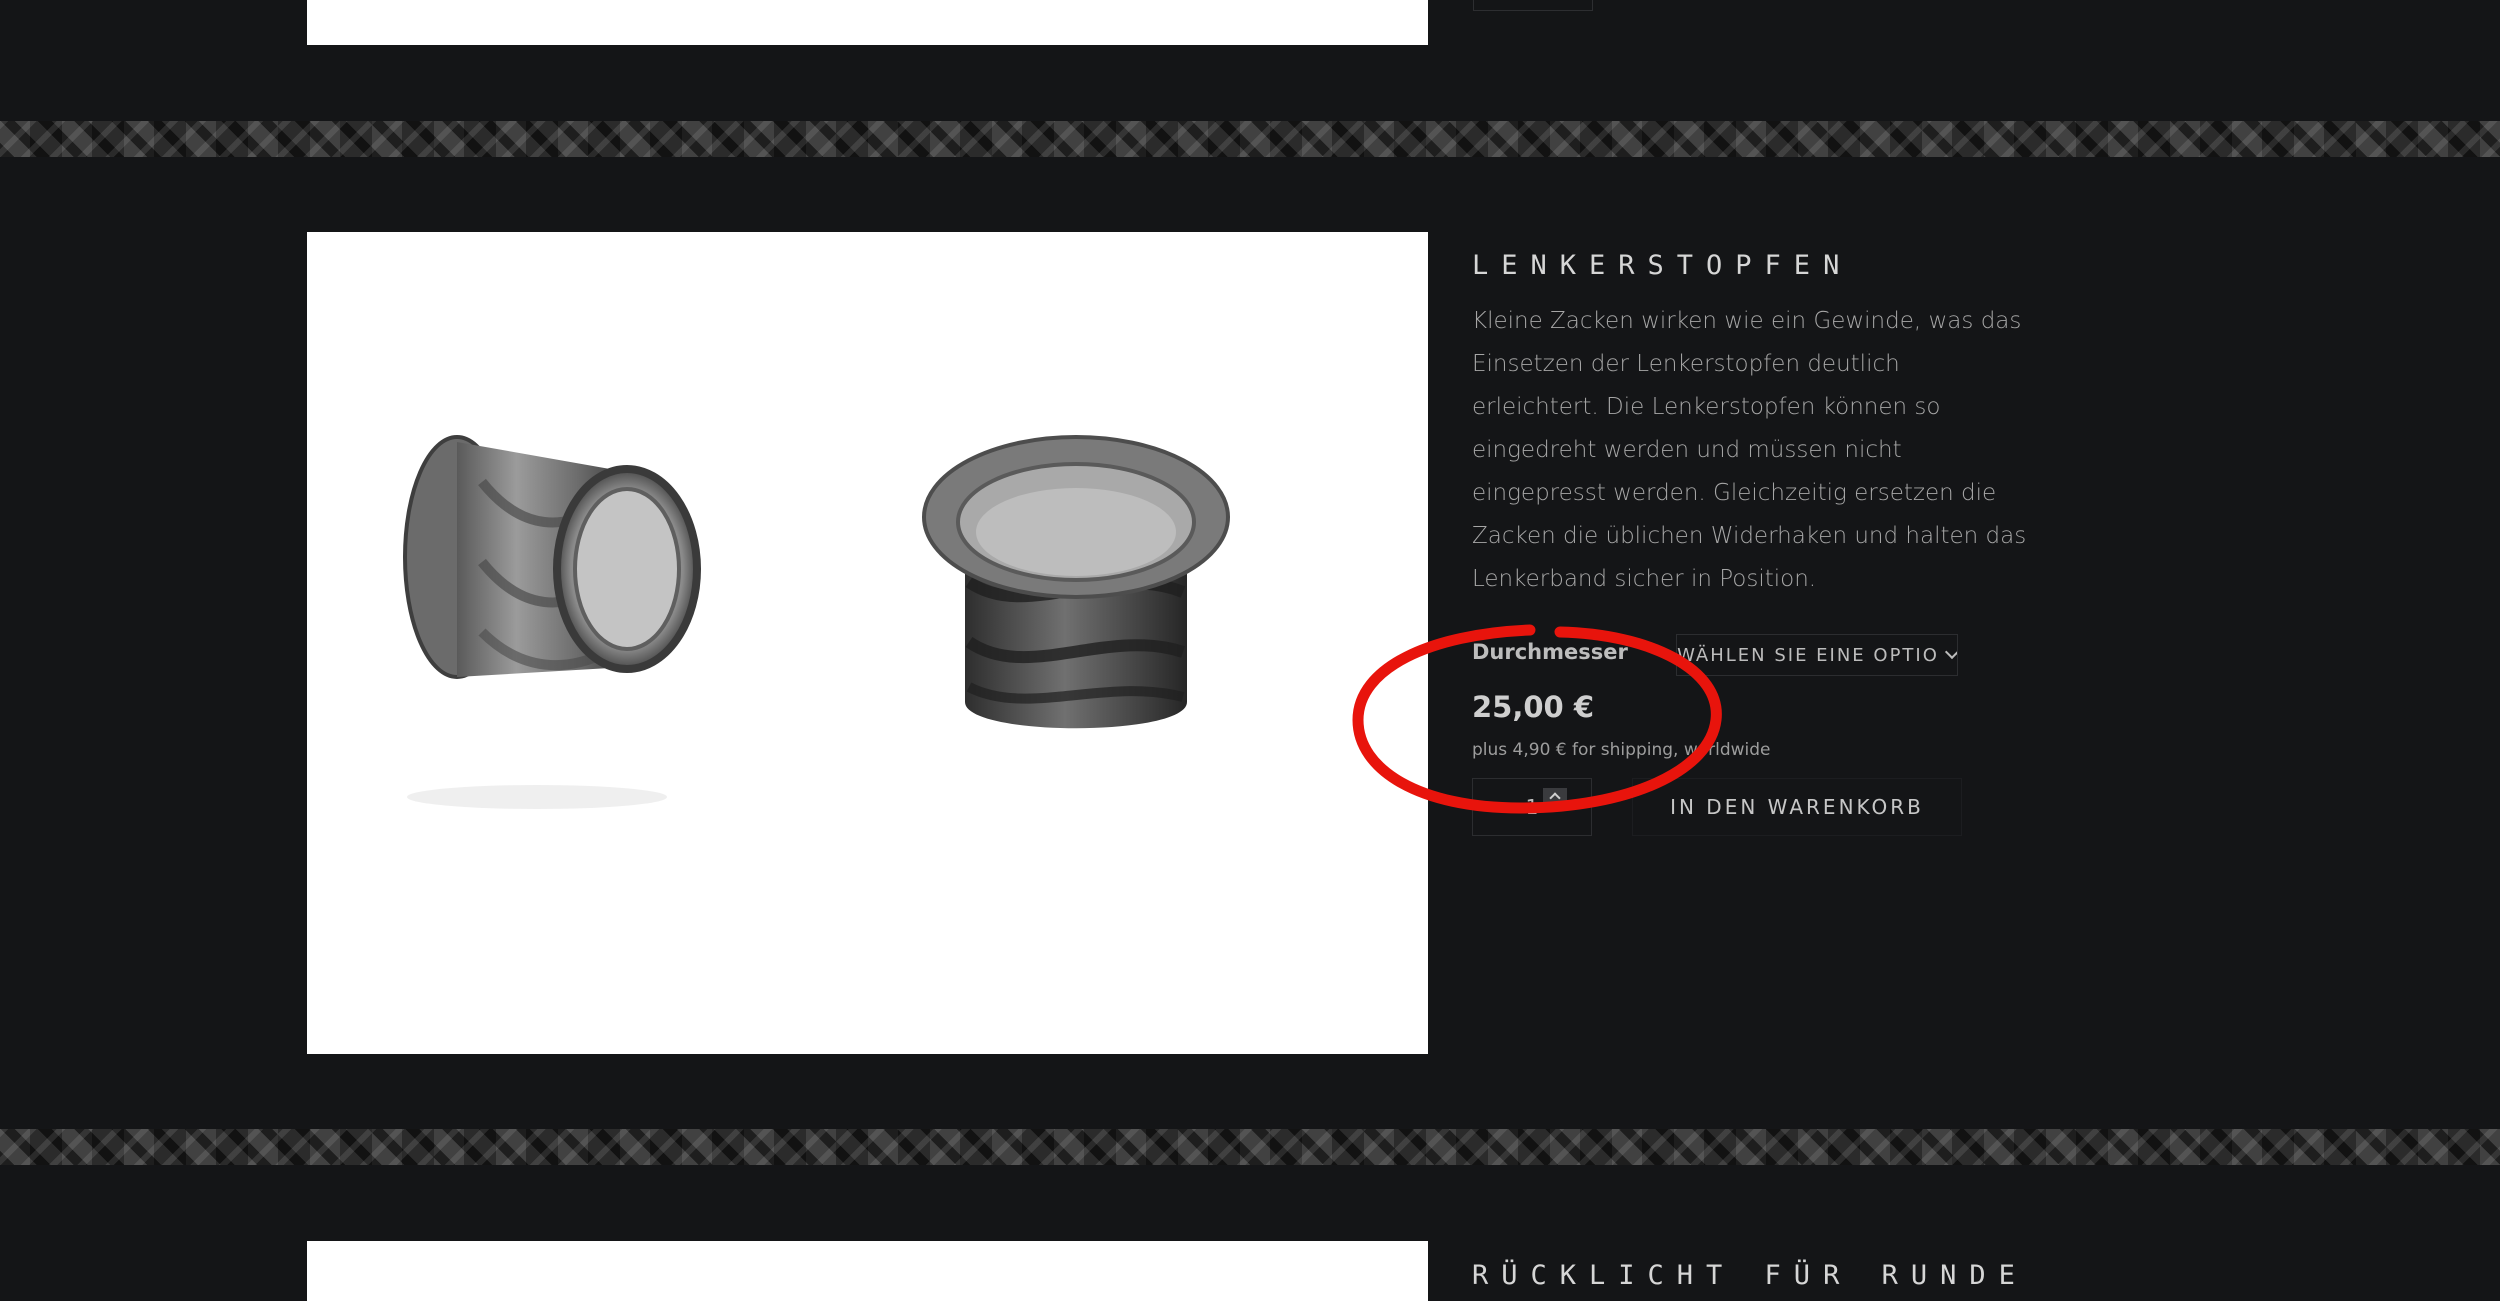 The image size is (2500, 1301). Describe the element at coordinates (1950, 652) in the screenshot. I see `chevron-down-icon` at that location.